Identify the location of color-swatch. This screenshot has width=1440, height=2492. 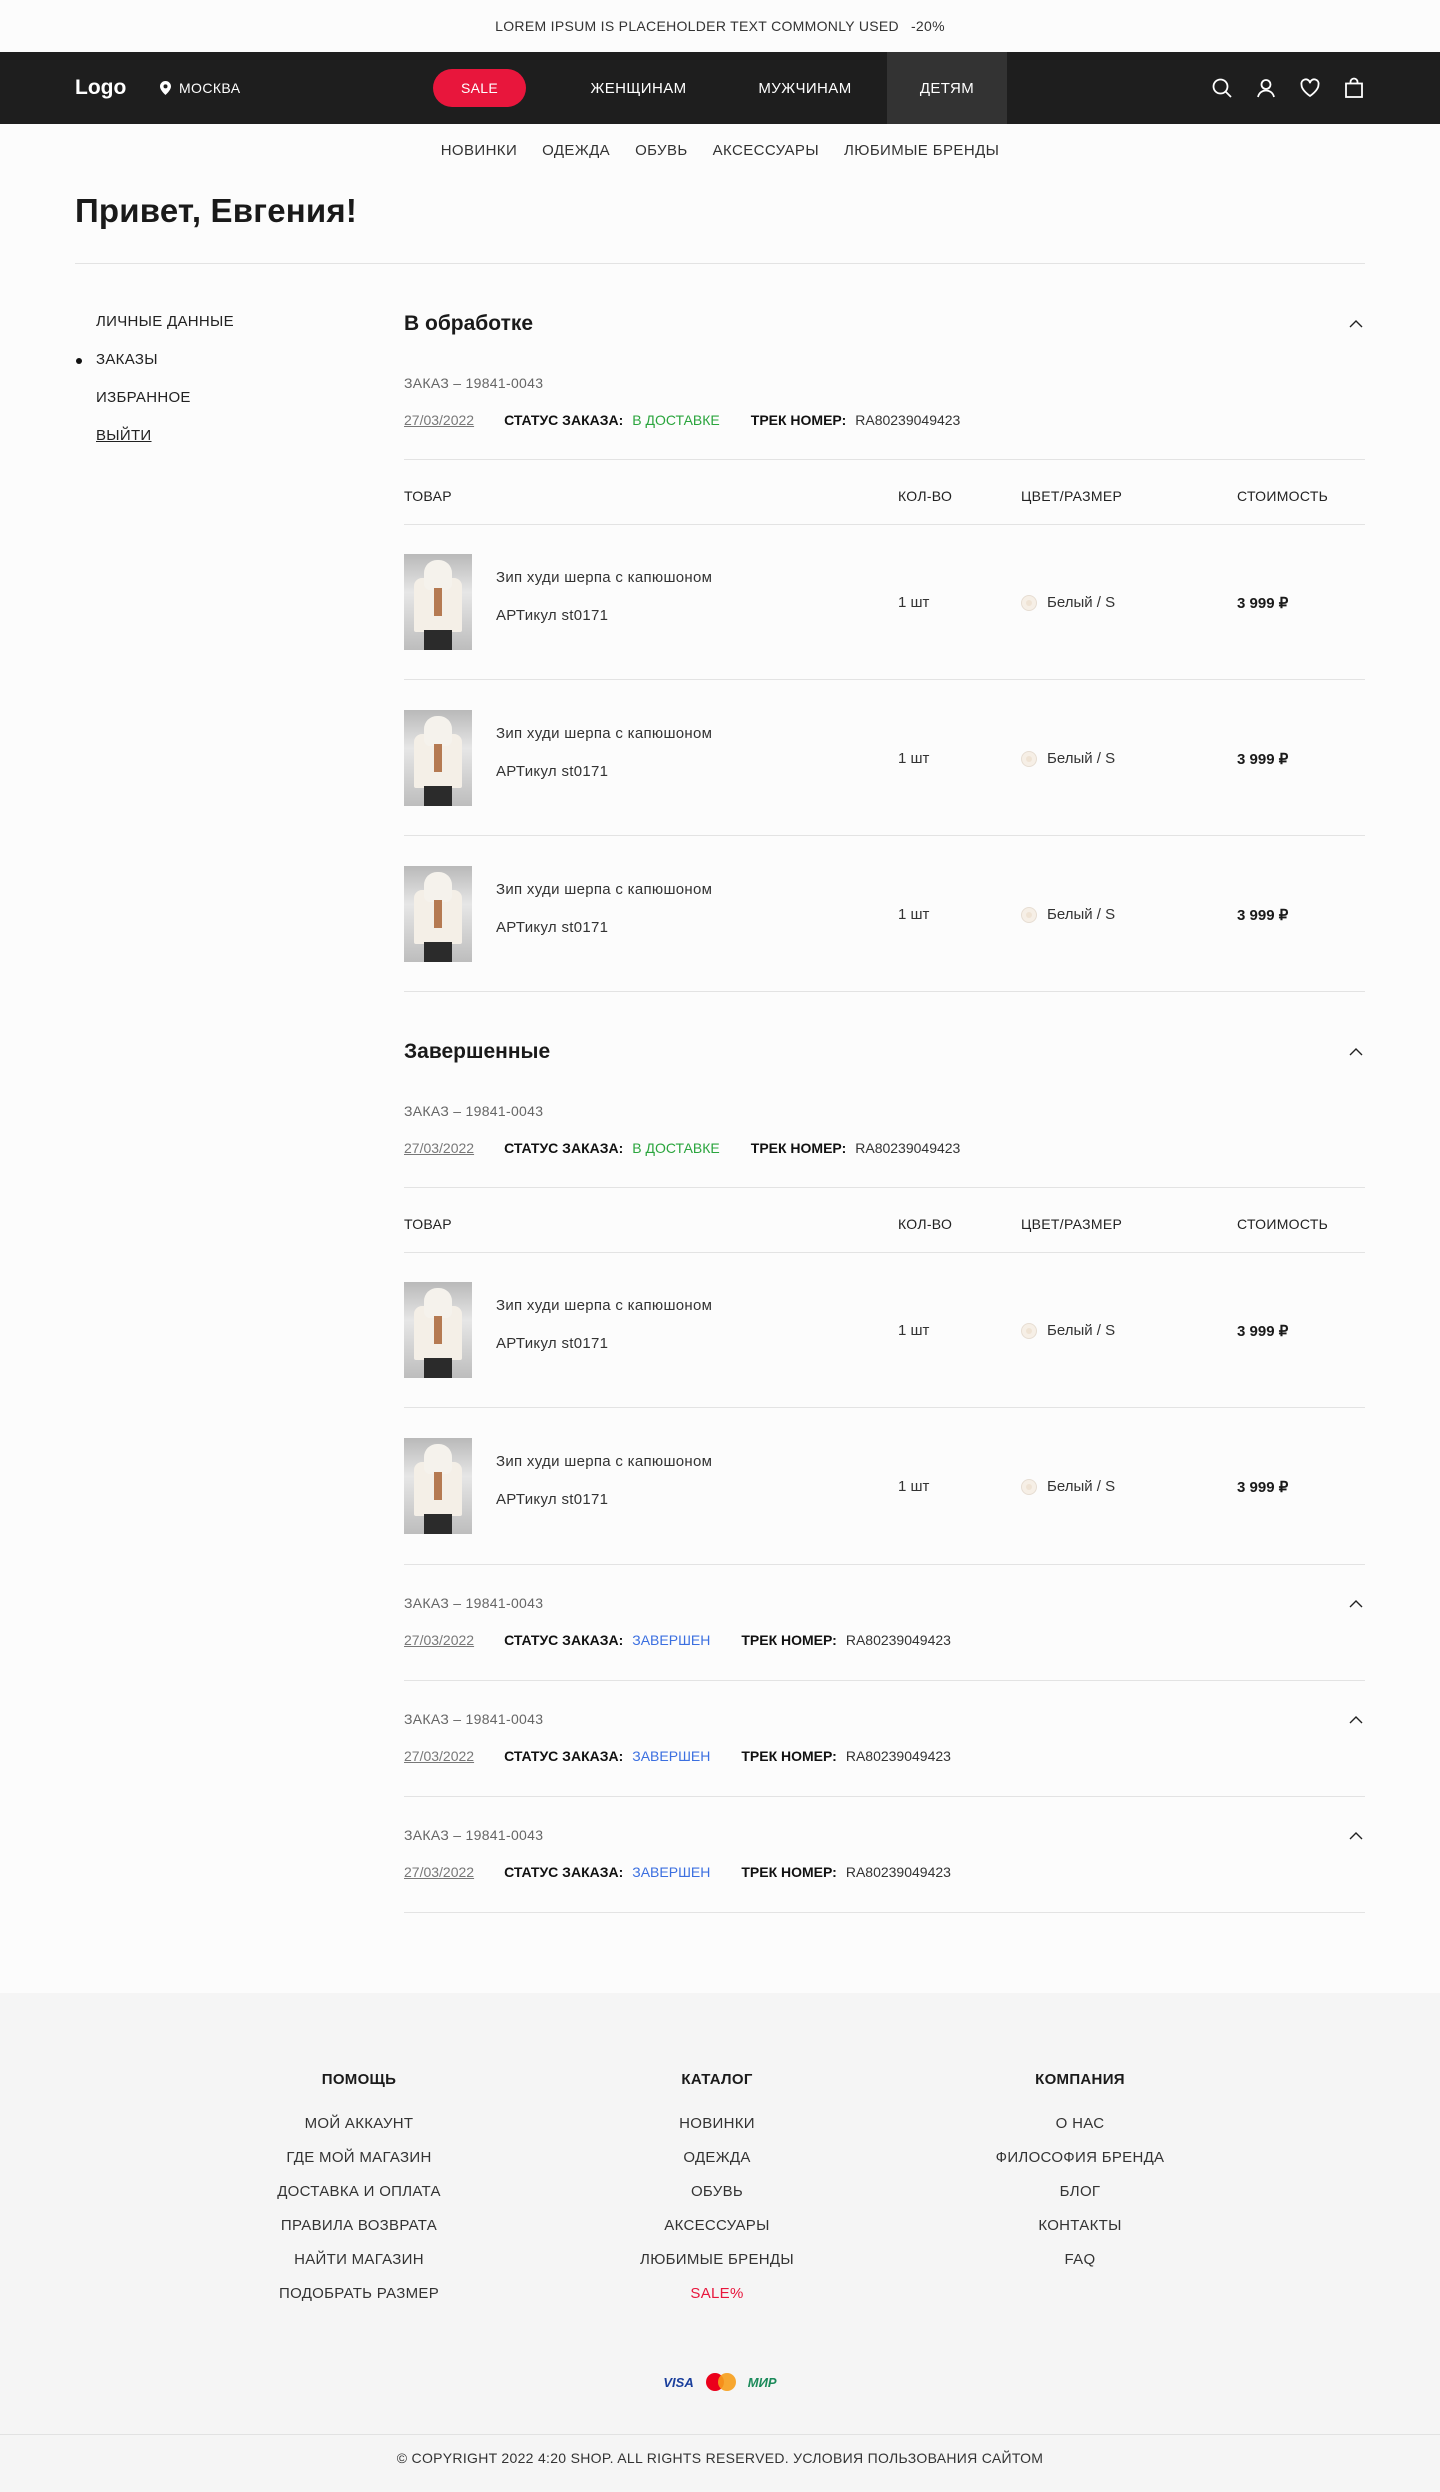
(1029, 1331).